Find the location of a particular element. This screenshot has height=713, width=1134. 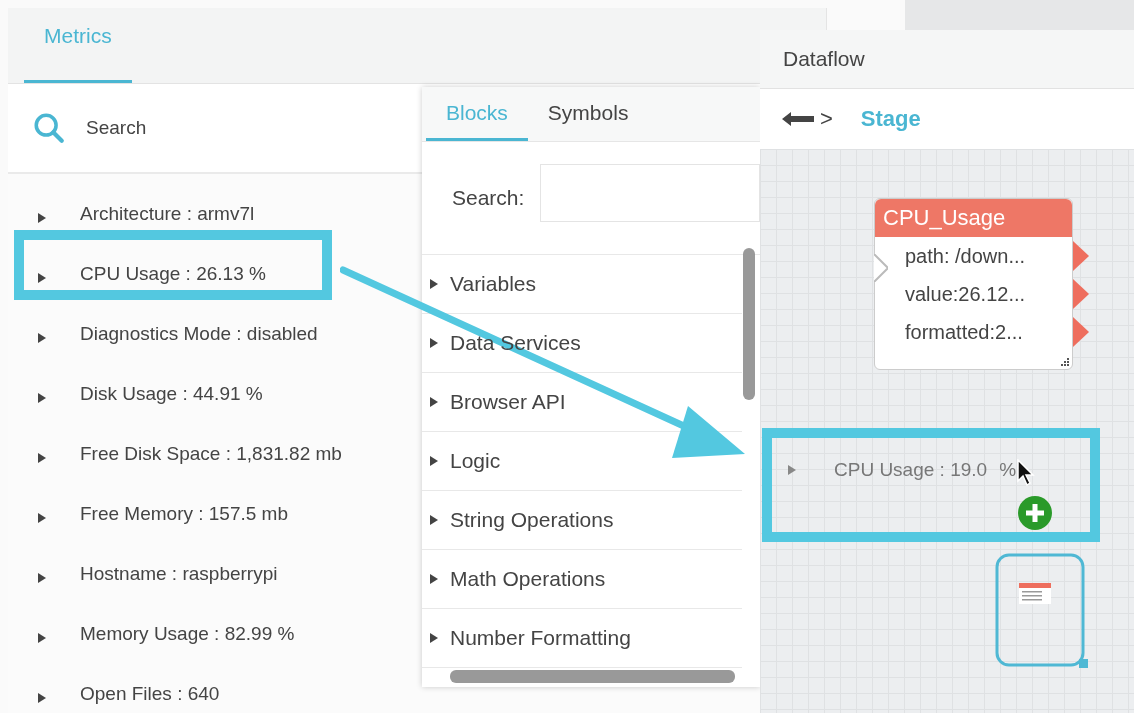

node-title: CPU_Usage is located at coordinates (973, 218).